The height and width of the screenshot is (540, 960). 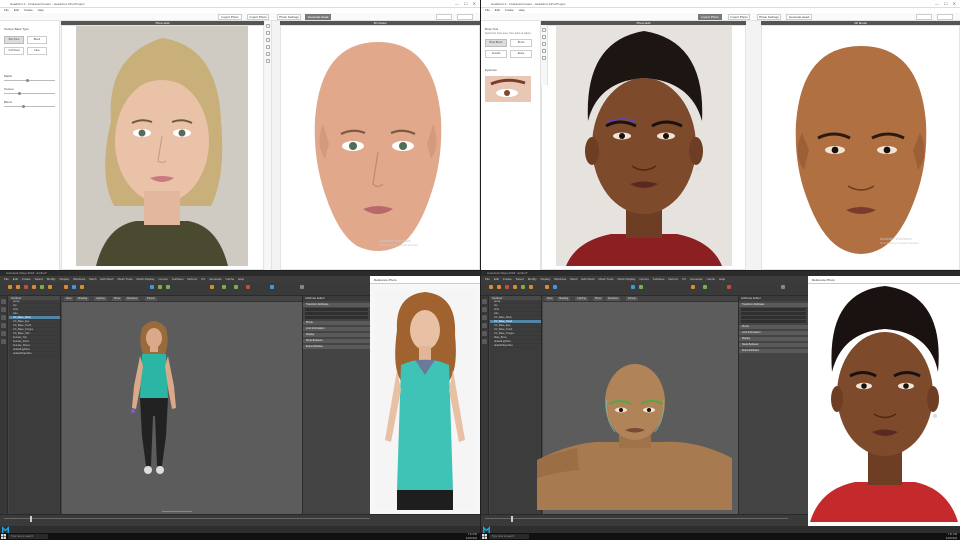 What do you see at coordinates (632, 299) in the screenshot?
I see `viewport-menu-panels: Panels` at bounding box center [632, 299].